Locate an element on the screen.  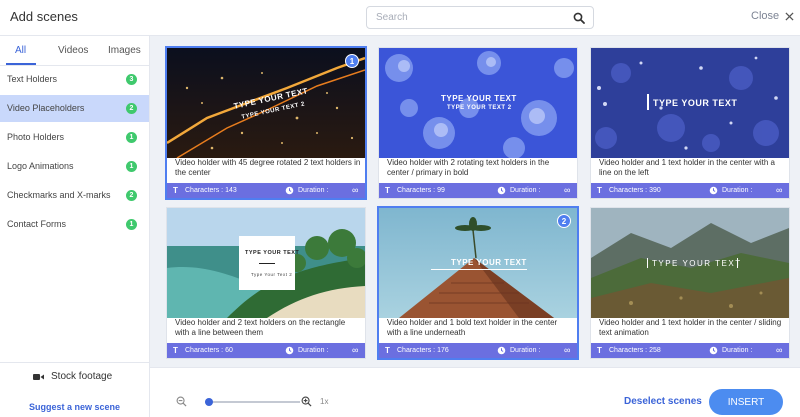
category-label: Contact Forms is located at coordinates (37, 224).